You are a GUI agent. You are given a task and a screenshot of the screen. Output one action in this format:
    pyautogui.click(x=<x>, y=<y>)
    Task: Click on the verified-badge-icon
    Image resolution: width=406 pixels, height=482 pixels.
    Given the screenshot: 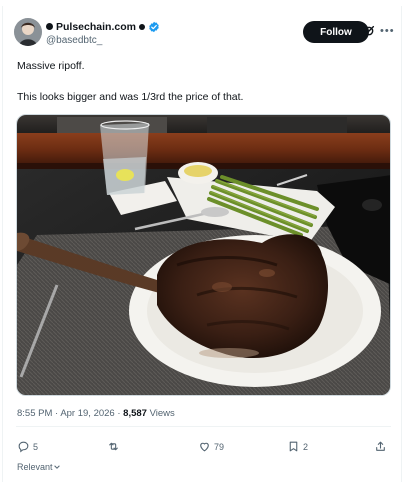 What is the action you would take?
    pyautogui.click(x=154, y=27)
    